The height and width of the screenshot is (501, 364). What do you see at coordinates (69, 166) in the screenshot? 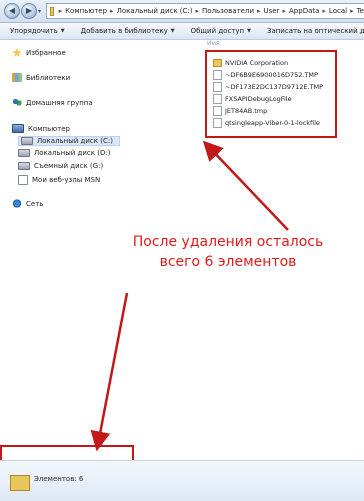
I see `sidebar-item-label: Съемный диск (G:)` at bounding box center [69, 166].